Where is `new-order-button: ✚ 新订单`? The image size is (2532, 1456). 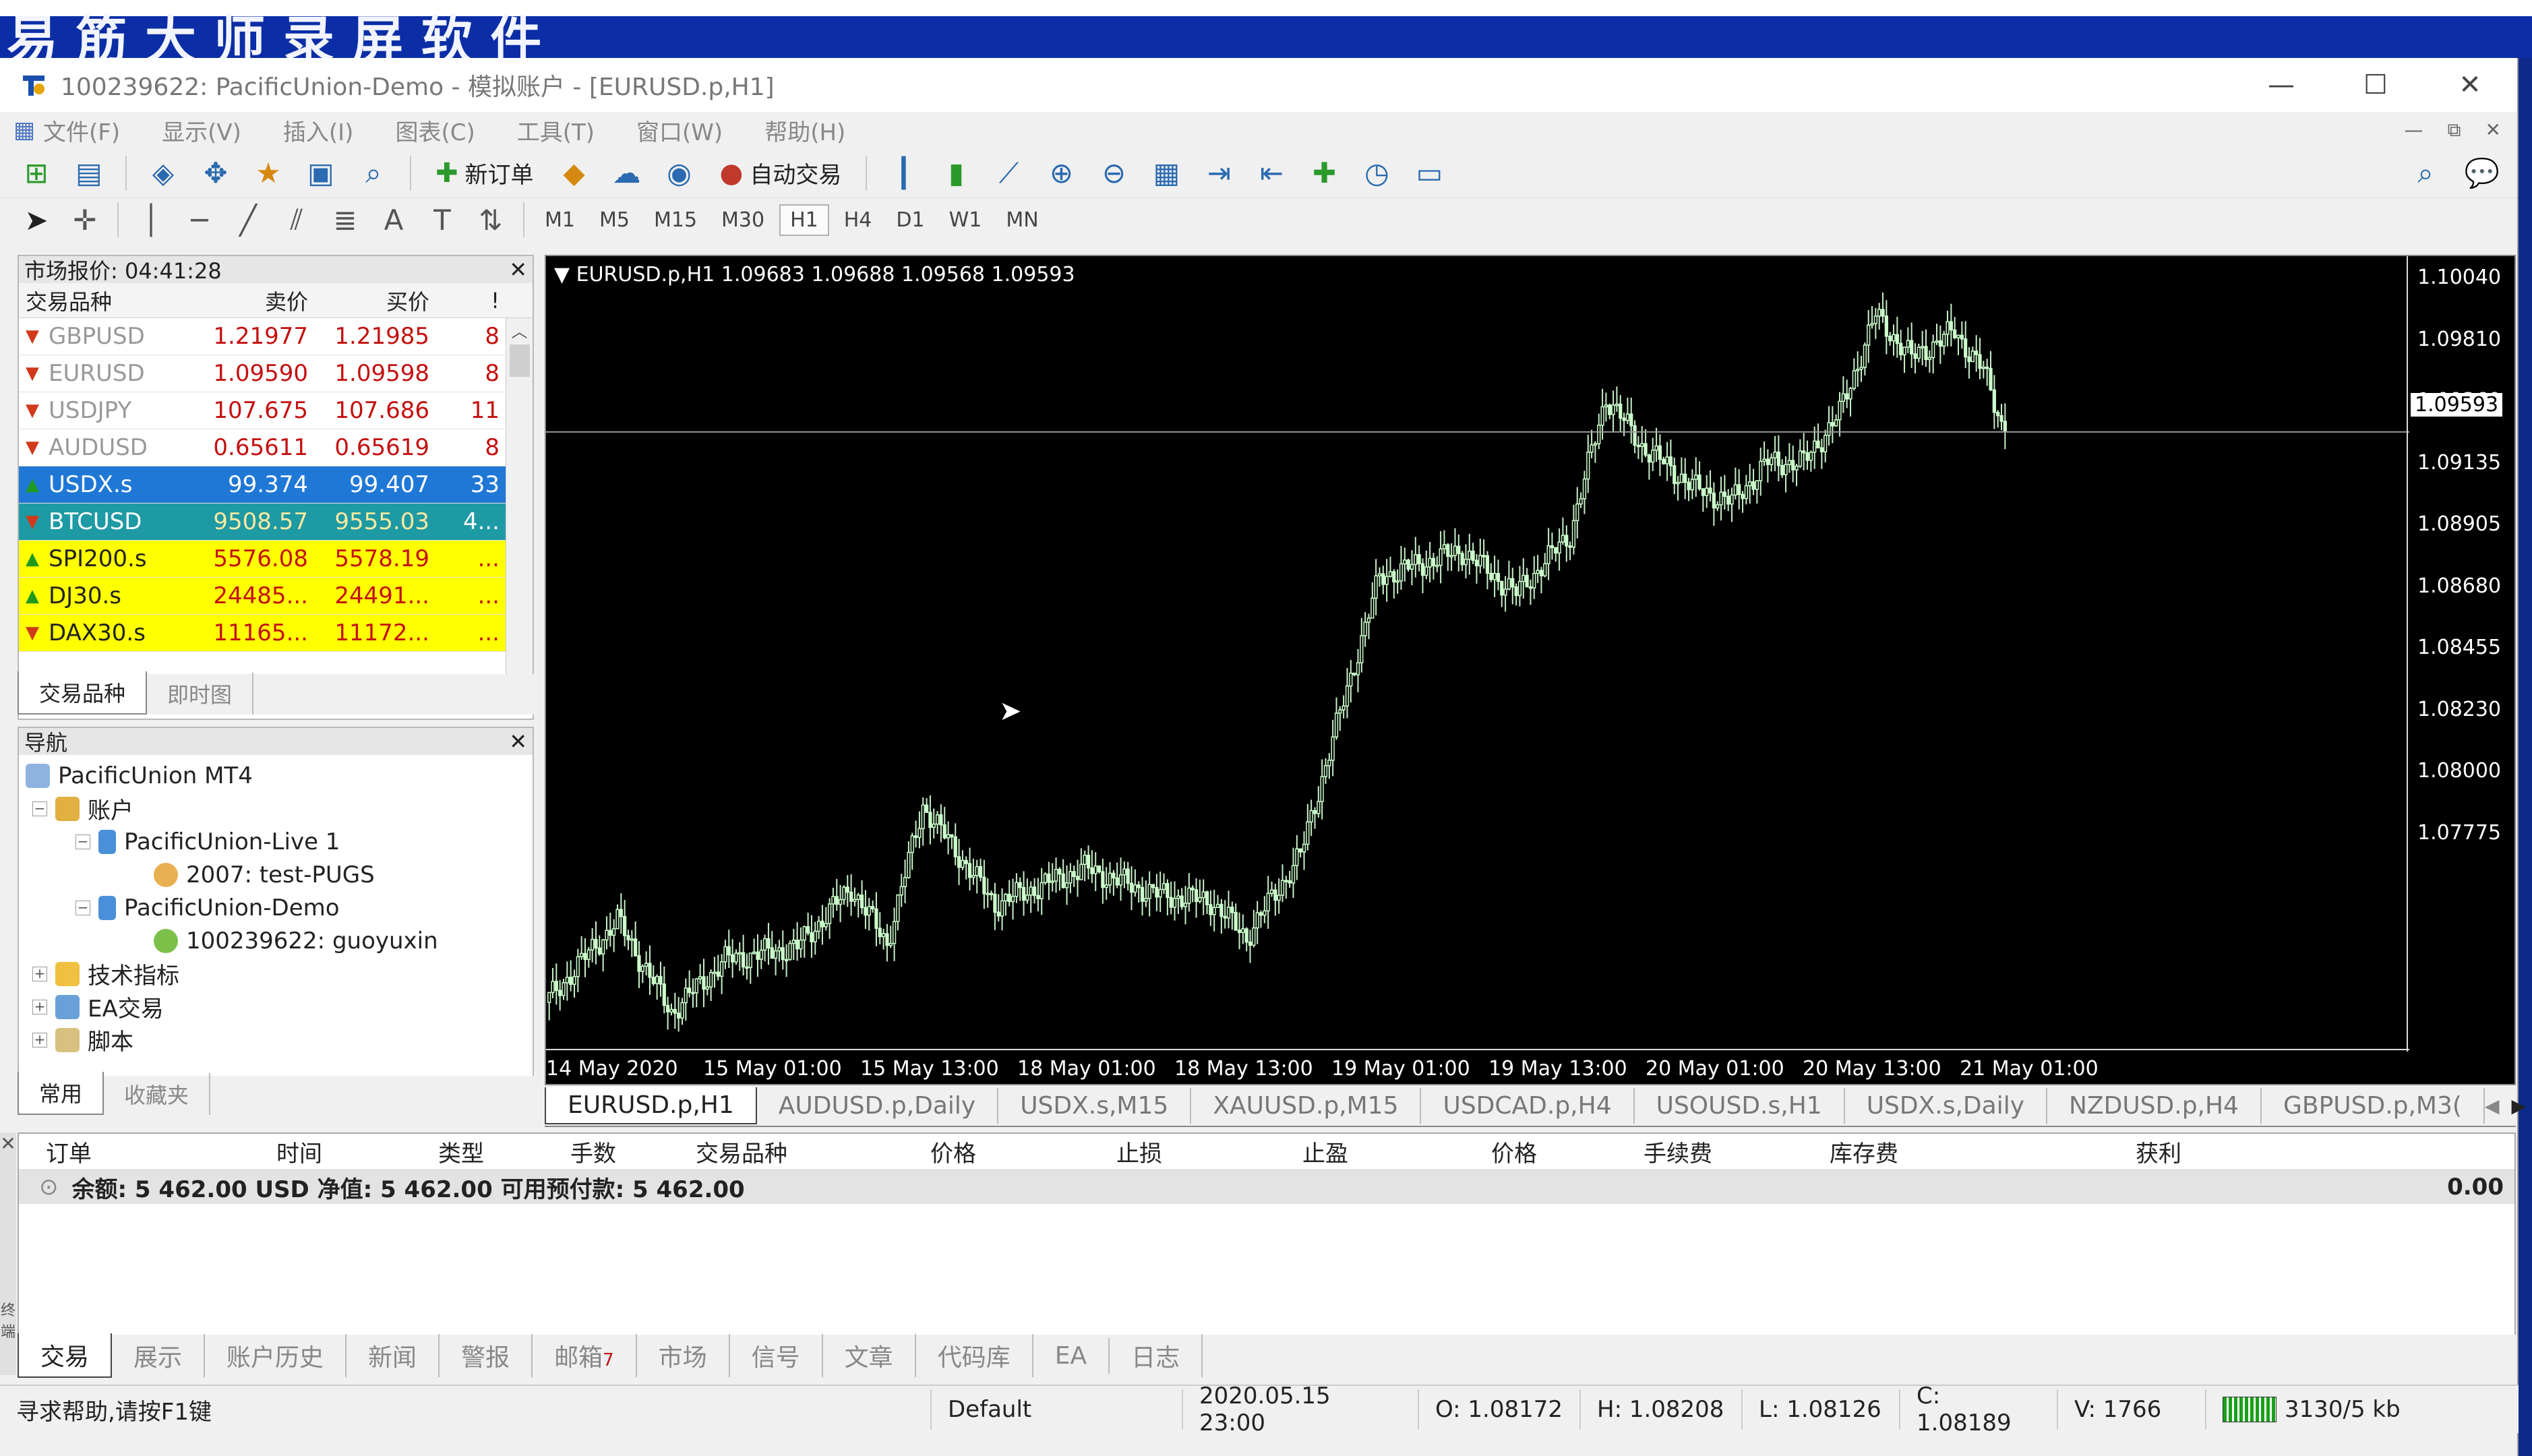 new-order-button: ✚ 新订单 is located at coordinates (484, 172).